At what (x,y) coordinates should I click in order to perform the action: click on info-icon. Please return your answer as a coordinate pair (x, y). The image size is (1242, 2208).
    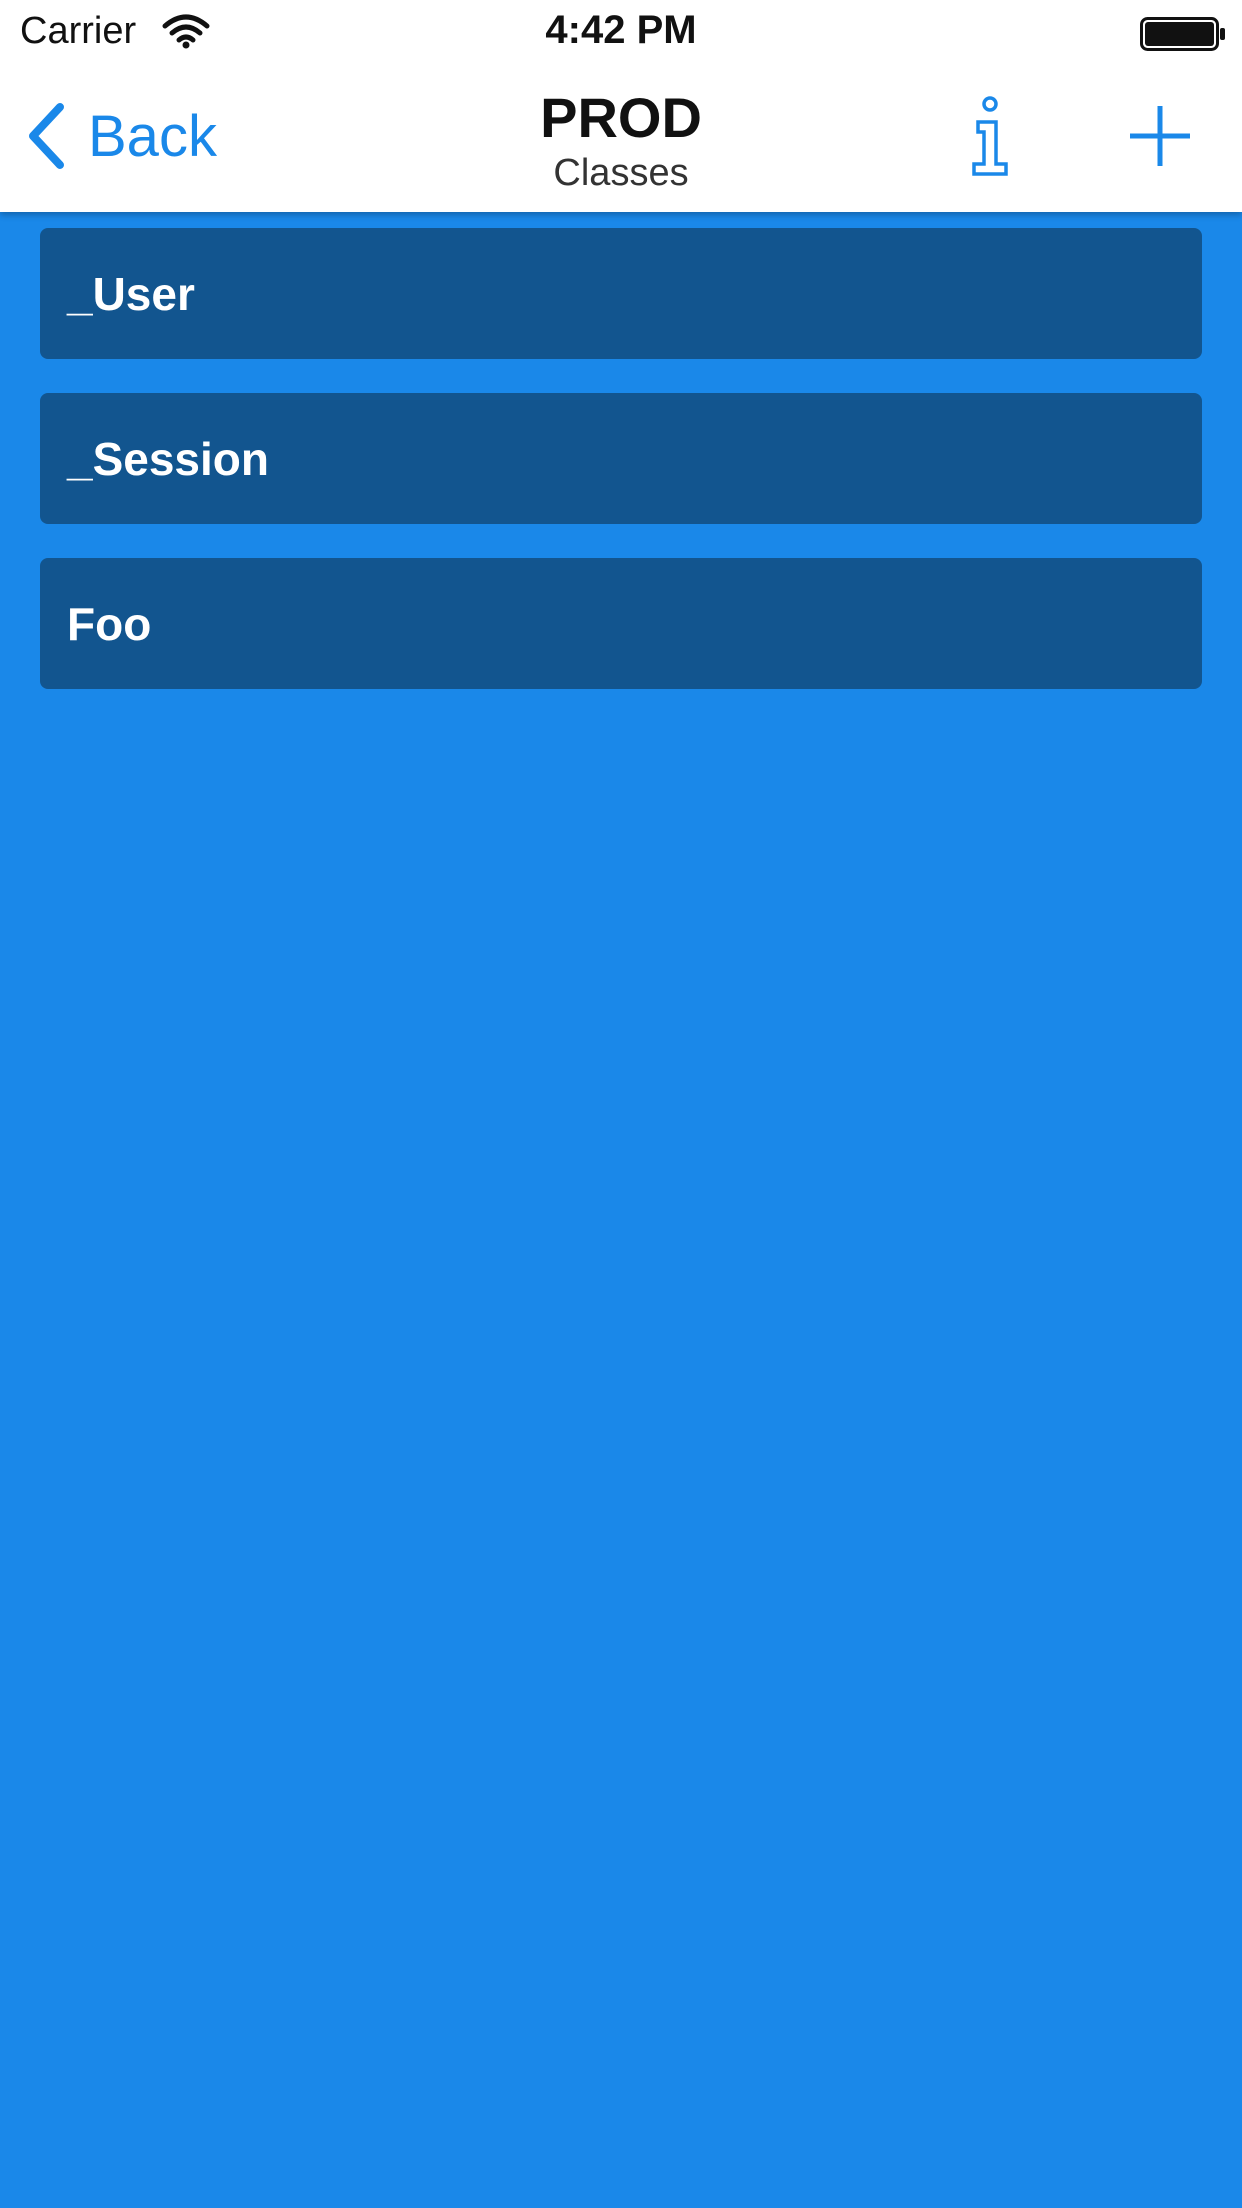
    Looking at the image, I should click on (990, 137).